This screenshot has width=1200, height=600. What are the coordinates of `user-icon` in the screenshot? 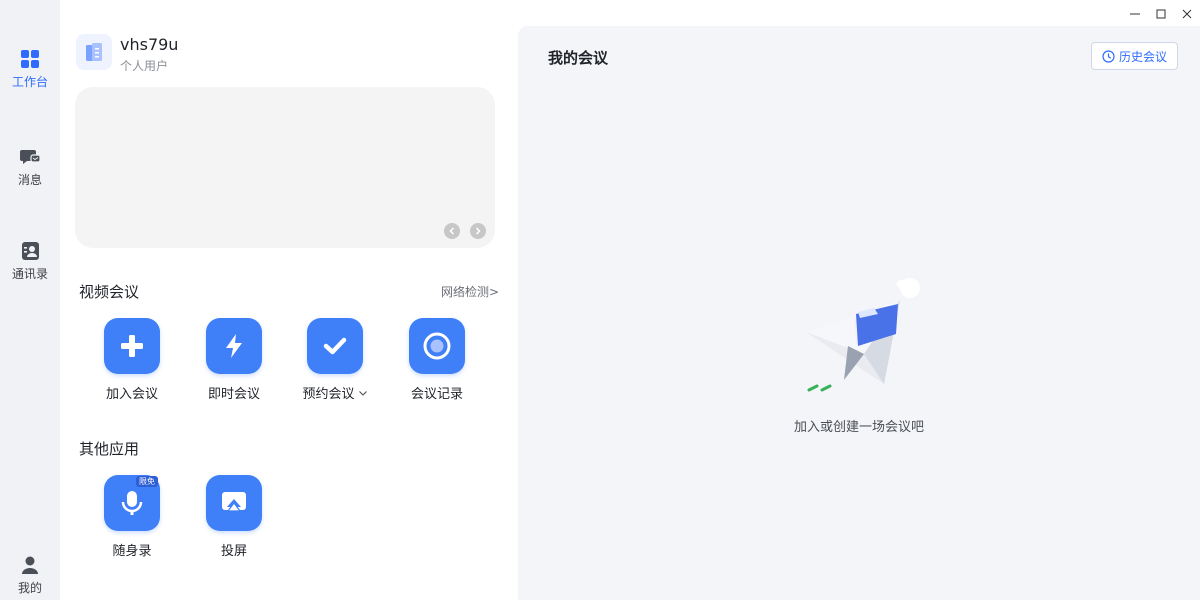 It's located at (30, 565).